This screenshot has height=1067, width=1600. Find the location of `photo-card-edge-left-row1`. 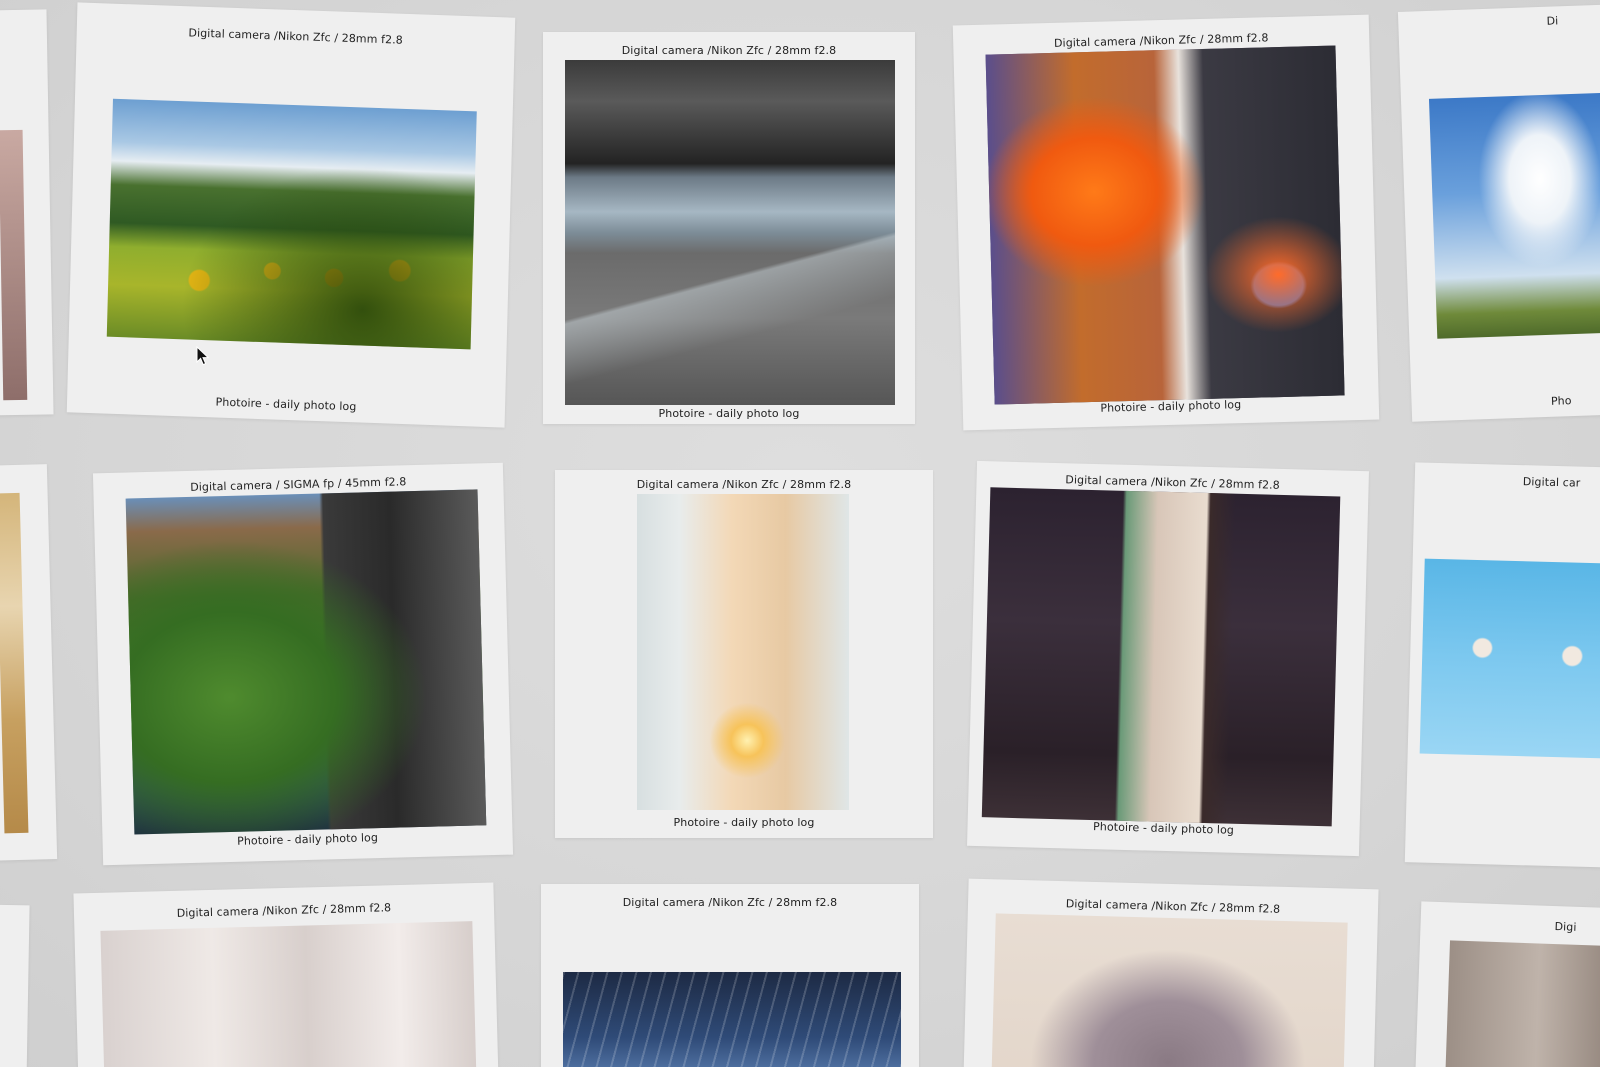

photo-card-edge-left-row1 is located at coordinates (27, 212).